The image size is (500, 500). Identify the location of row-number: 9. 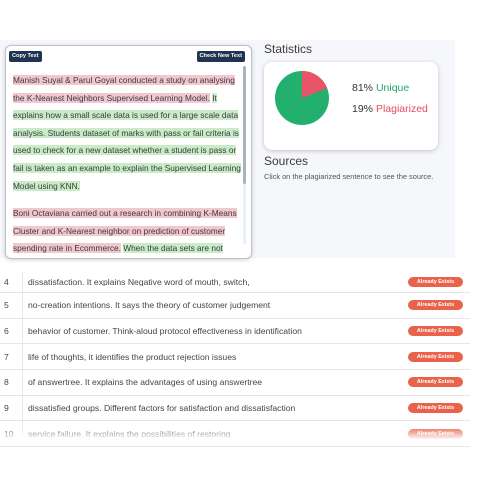
(6, 408).